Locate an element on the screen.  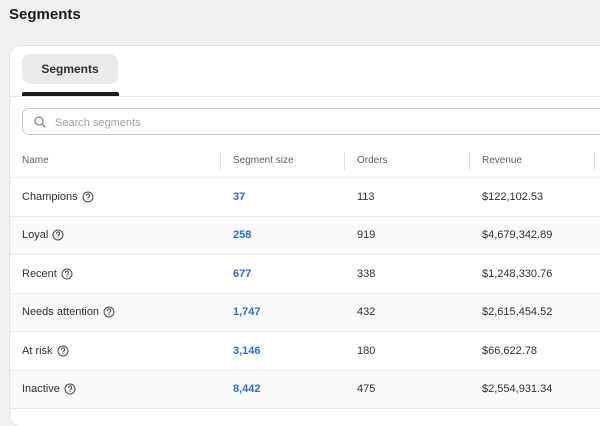
revenue-value: $2,554,931.34 is located at coordinates (517, 389).